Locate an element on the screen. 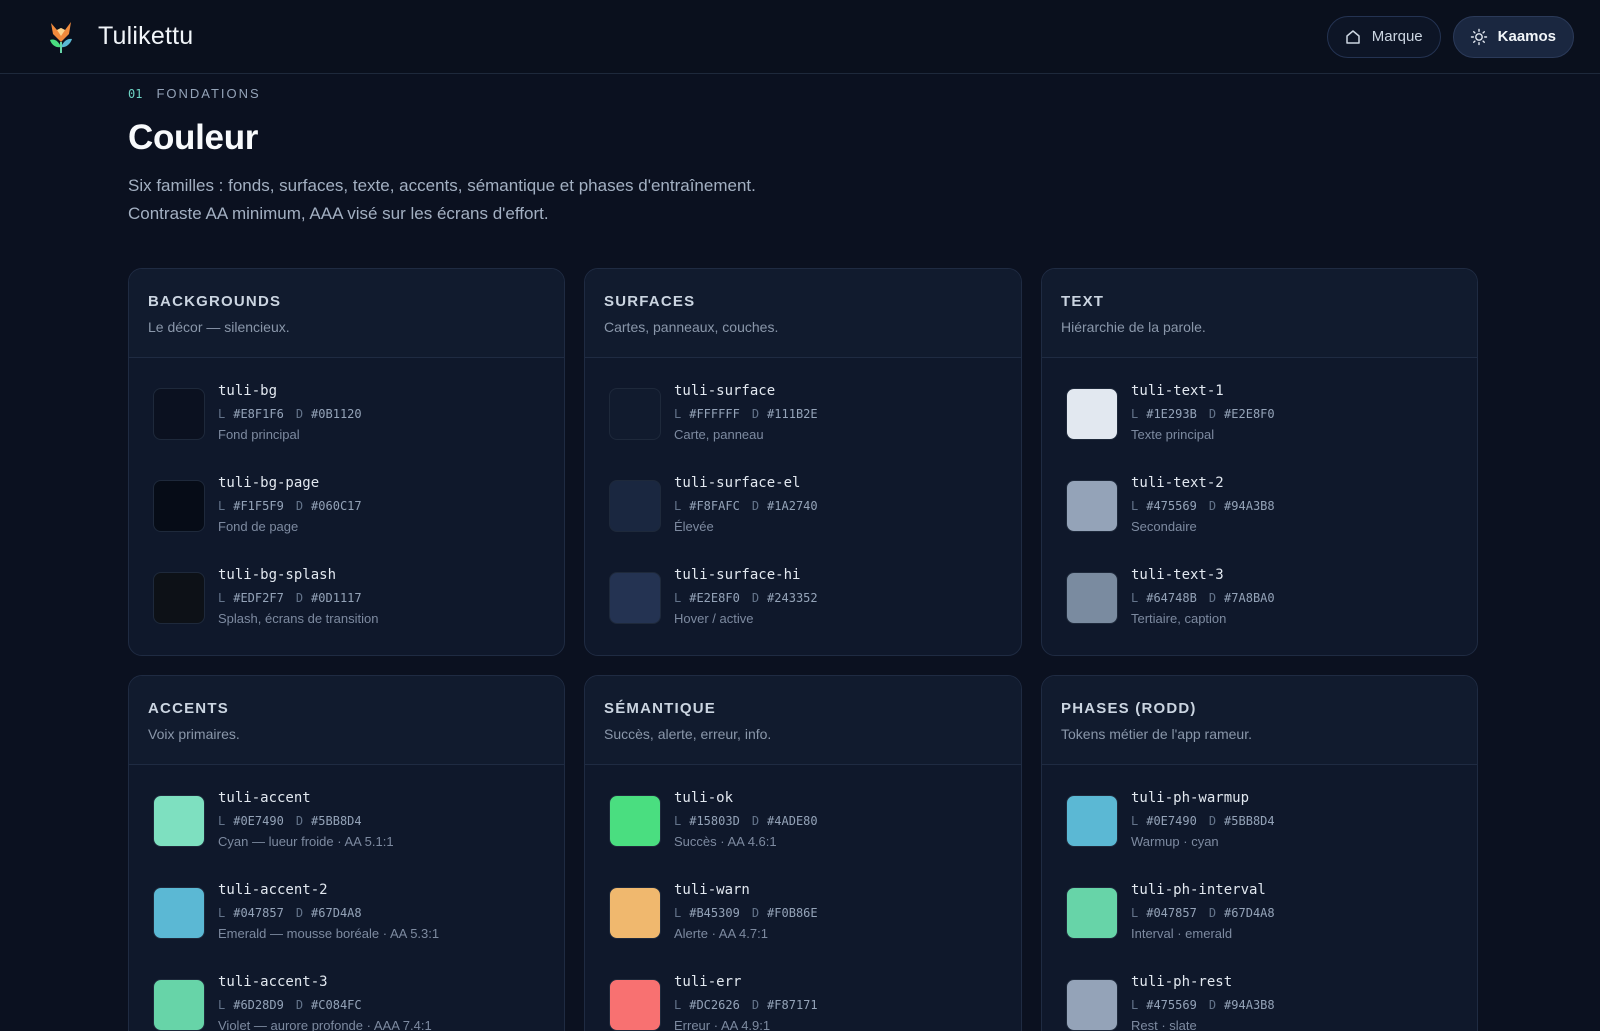  token-name: tuli-warn is located at coordinates (712, 890).